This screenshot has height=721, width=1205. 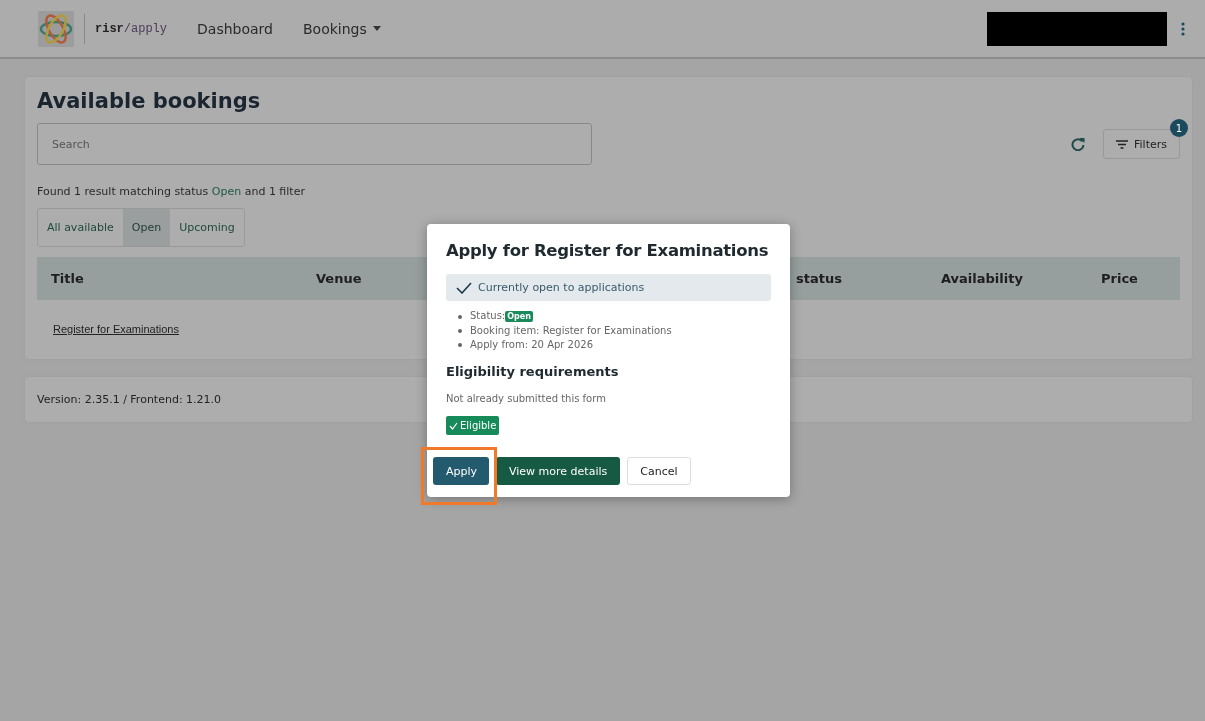 I want to click on detail-item: Booking item: Register for Examinations, so click(x=571, y=331).